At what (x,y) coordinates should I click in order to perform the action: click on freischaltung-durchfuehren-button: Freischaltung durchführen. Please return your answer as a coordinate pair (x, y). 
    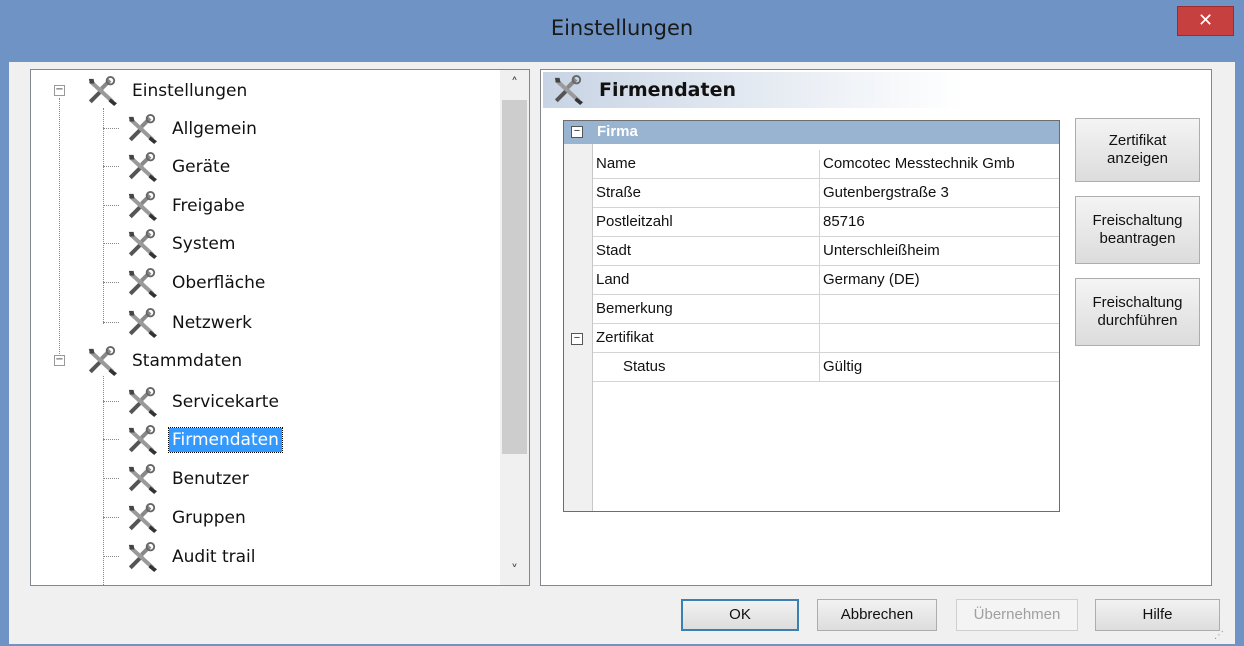
    Looking at the image, I should click on (1137, 312).